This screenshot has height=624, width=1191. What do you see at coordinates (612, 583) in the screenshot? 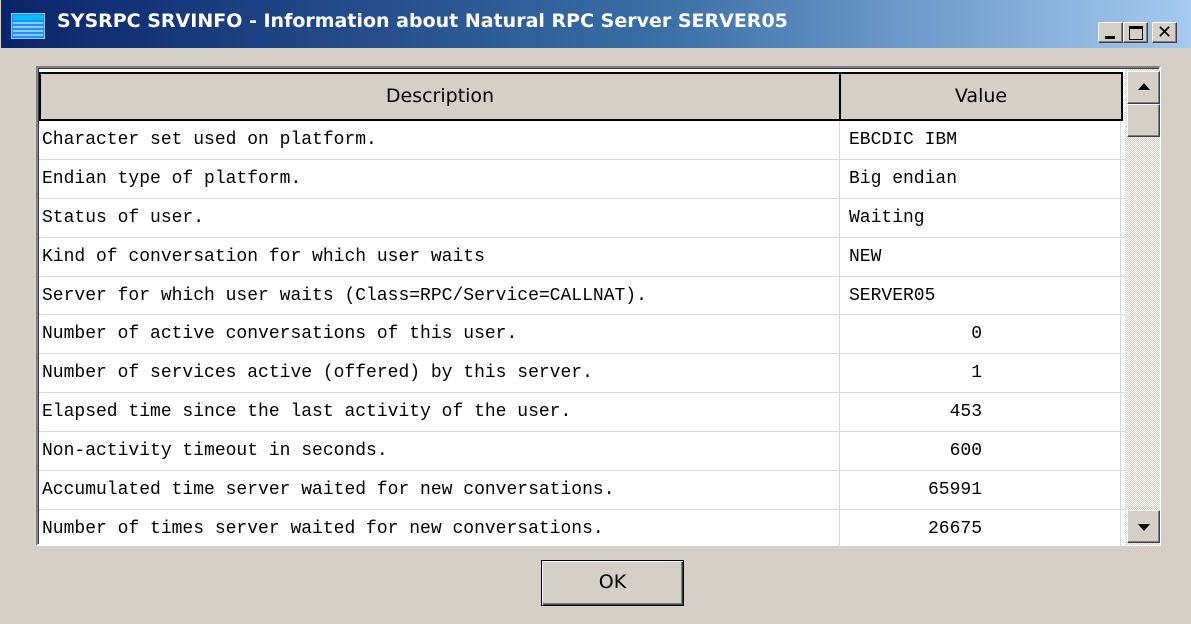
I see `ok-button: OK` at bounding box center [612, 583].